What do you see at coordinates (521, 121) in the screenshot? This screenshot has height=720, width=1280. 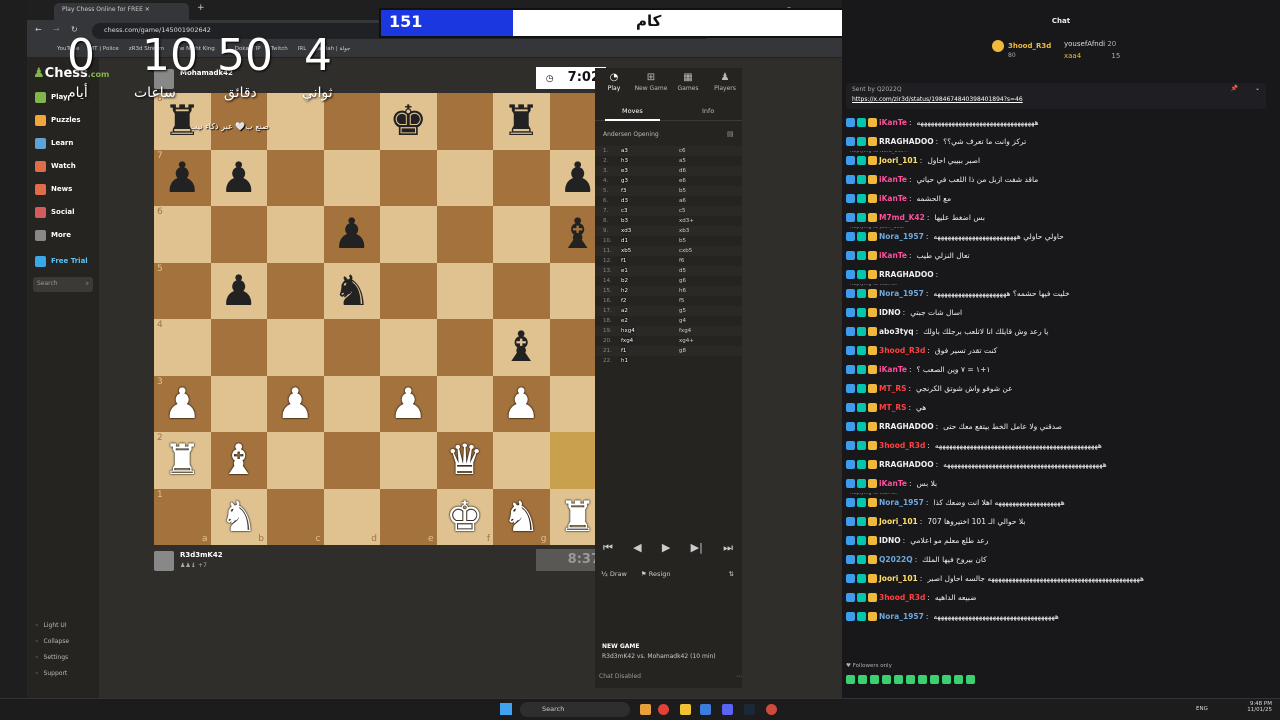 I see `black-rook-icon: ♜` at bounding box center [521, 121].